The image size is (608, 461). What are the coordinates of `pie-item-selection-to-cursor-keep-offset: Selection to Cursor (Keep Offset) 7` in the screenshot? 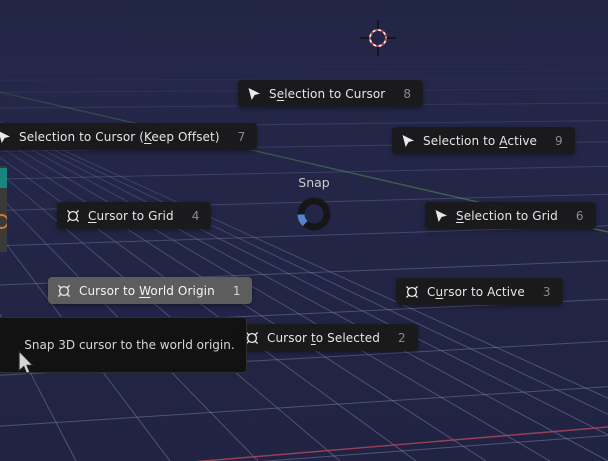 It's located at (129, 136).